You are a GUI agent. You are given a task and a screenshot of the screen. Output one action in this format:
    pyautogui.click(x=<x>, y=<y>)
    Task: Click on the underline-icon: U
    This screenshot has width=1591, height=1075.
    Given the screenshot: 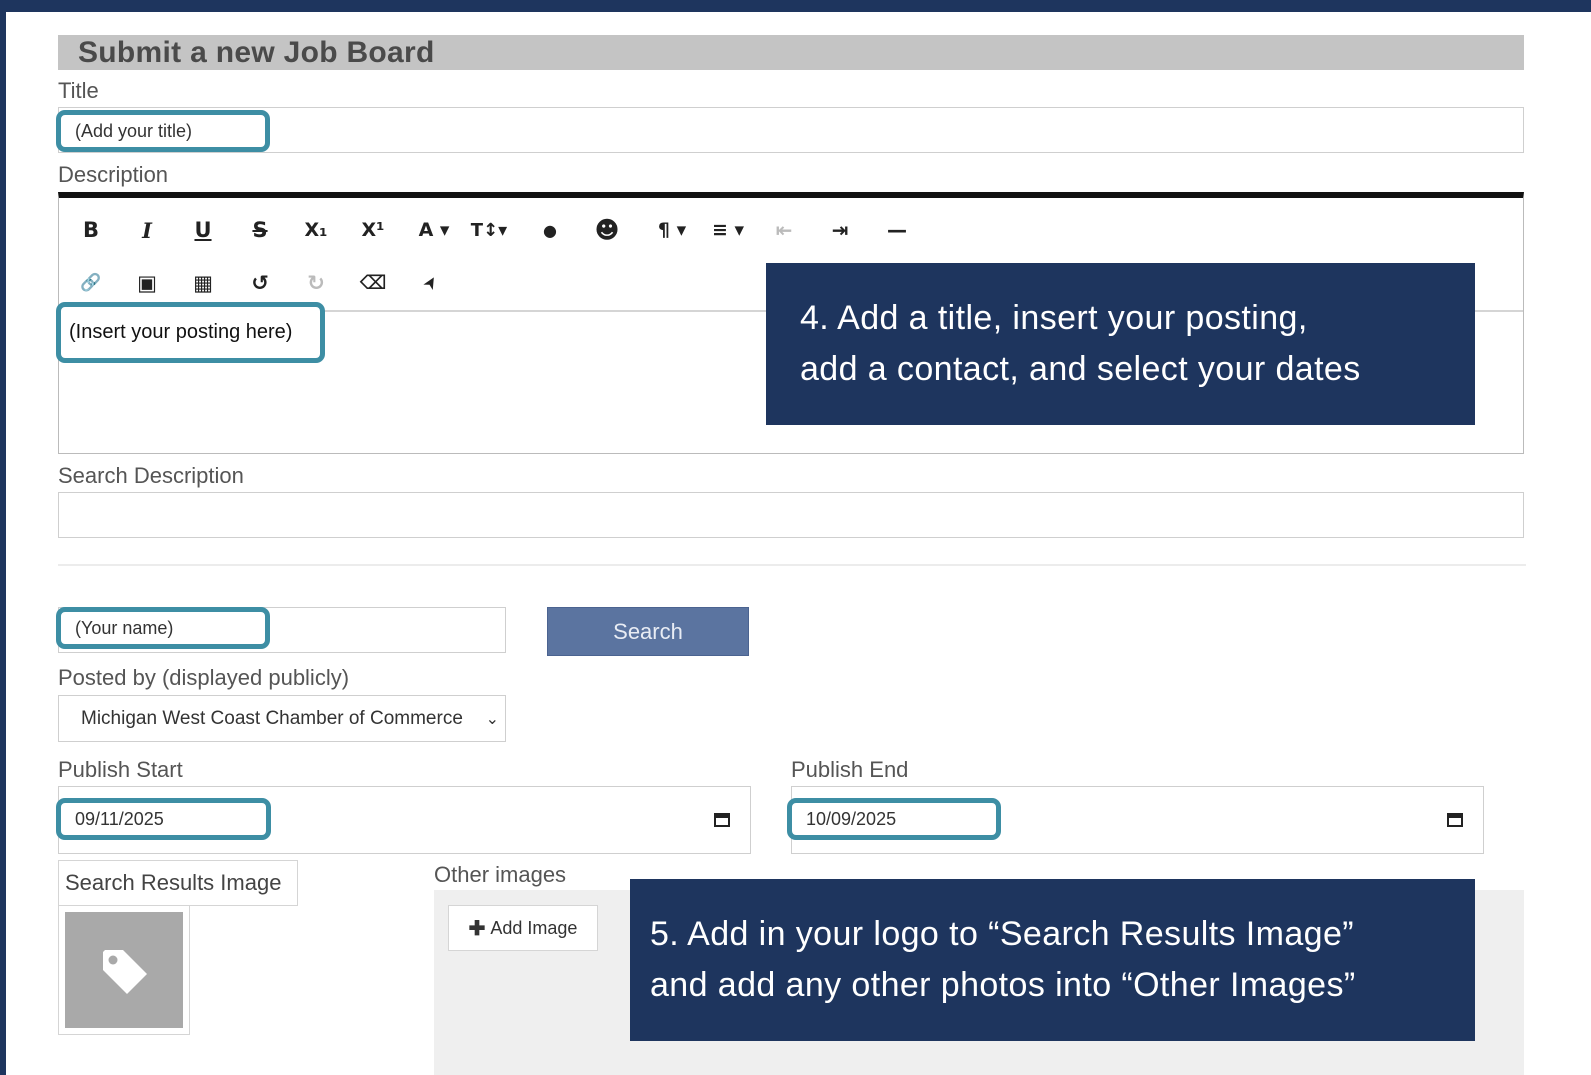 What is the action you would take?
    pyautogui.click(x=203, y=230)
    